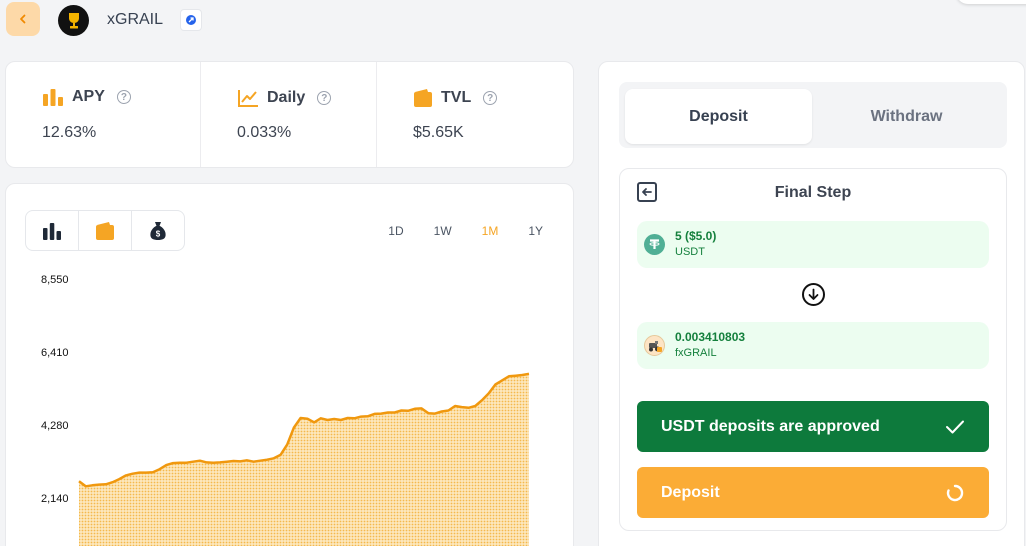 This screenshot has width=1026, height=546. I want to click on top-bar: xGRAIL, so click(513, 20).